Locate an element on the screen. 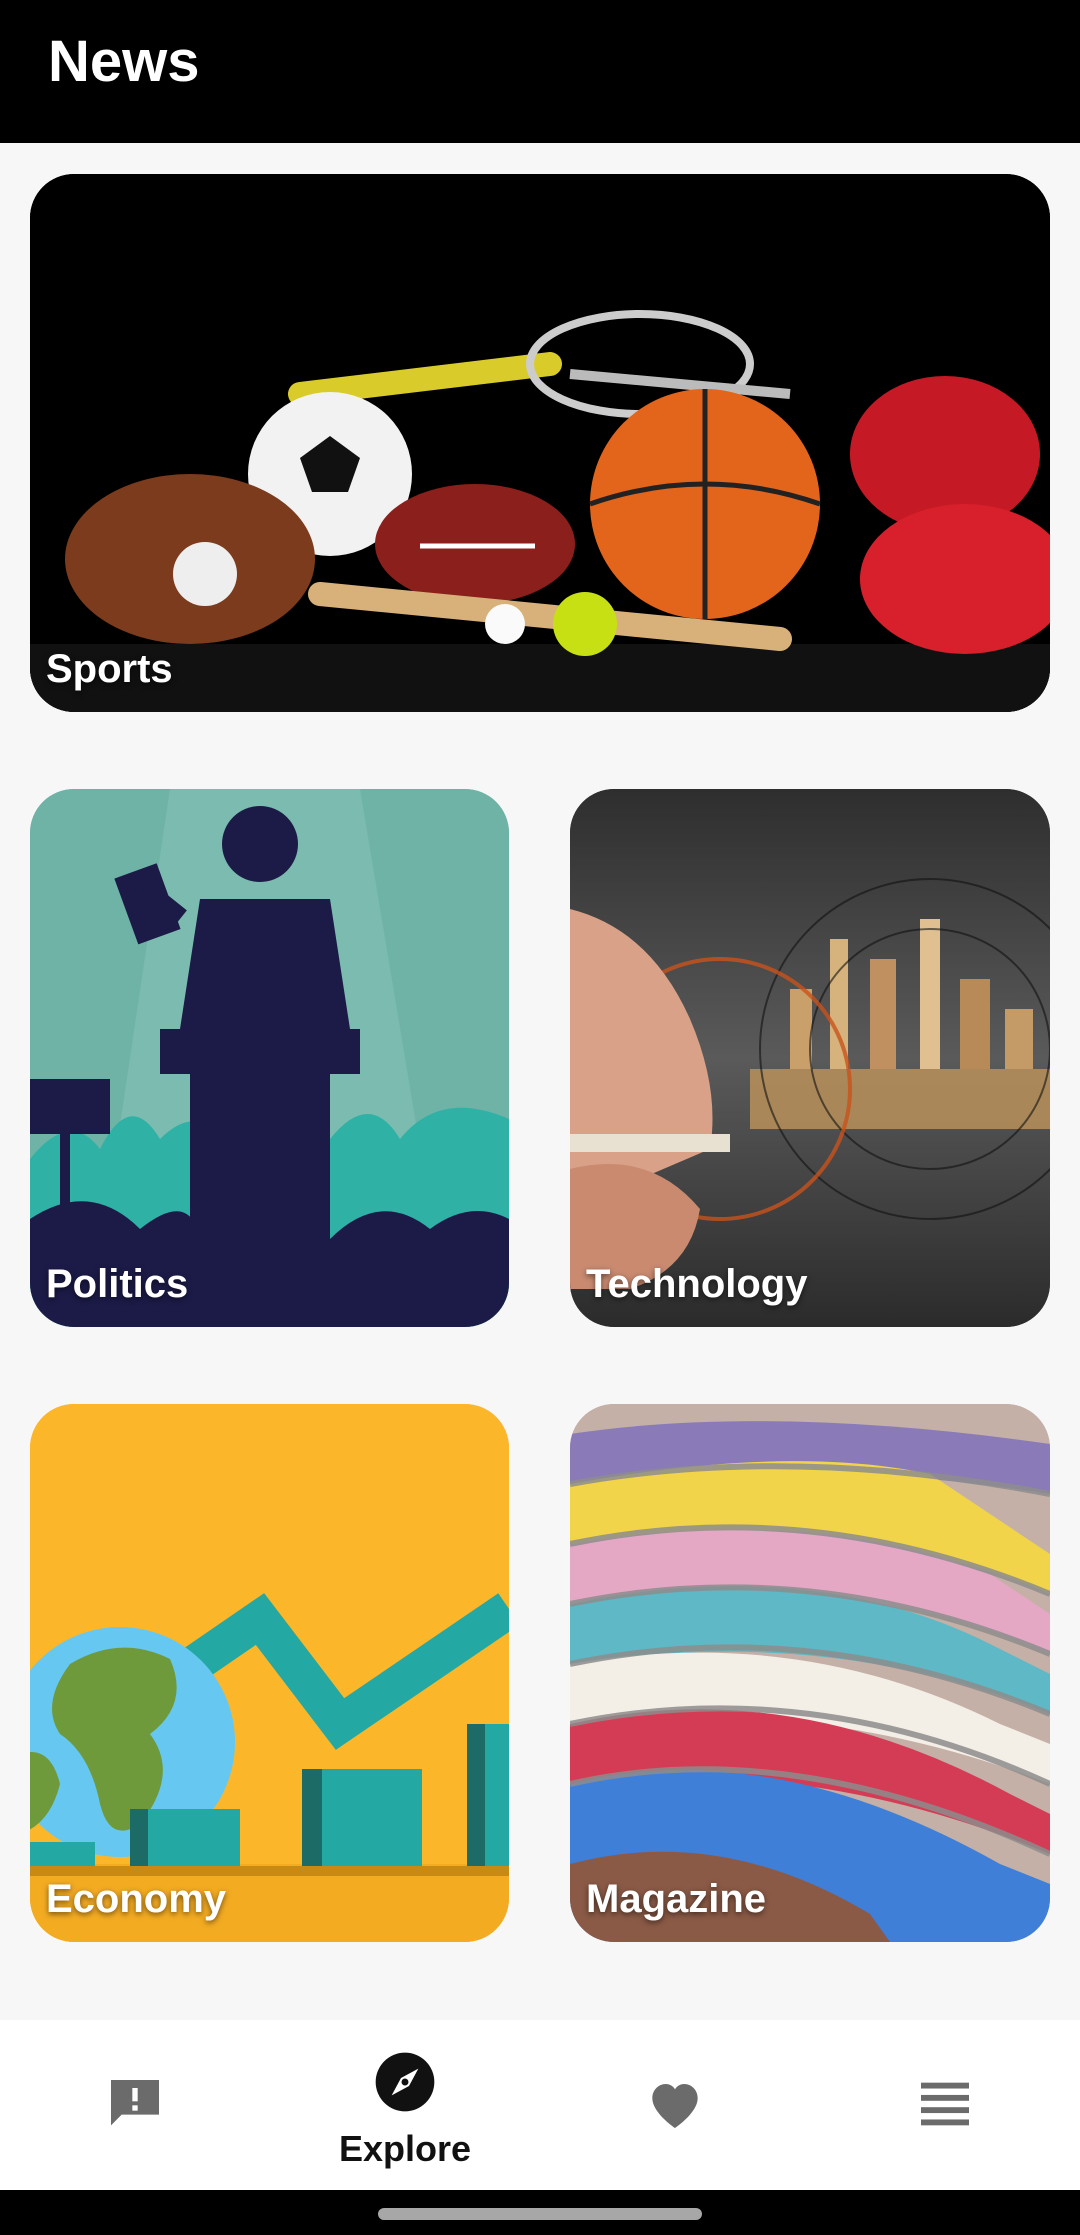 The image size is (1080, 2235). category-card-politics: Politics is located at coordinates (269, 1058).